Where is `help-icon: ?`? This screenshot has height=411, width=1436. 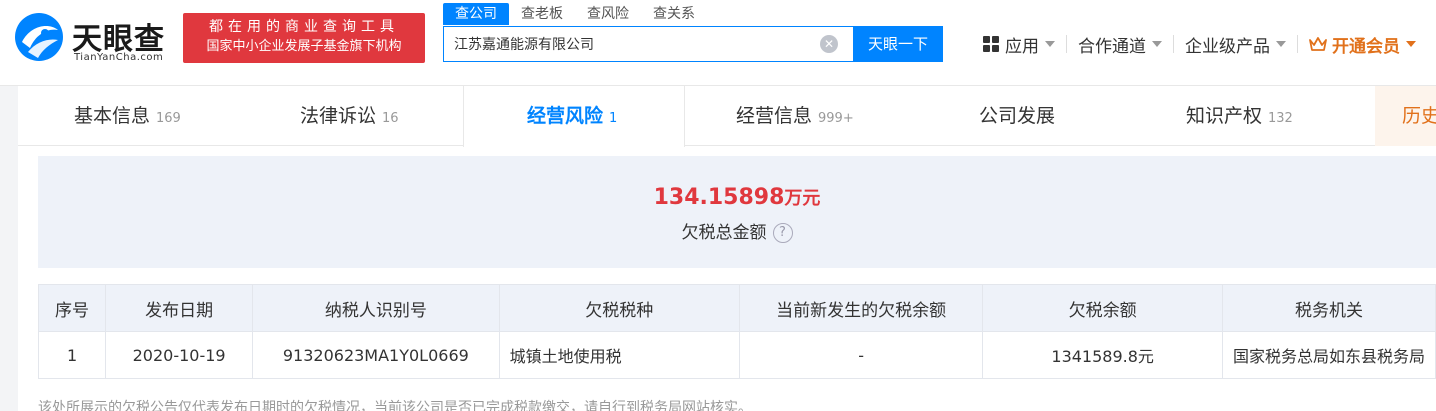 help-icon: ? is located at coordinates (782, 233).